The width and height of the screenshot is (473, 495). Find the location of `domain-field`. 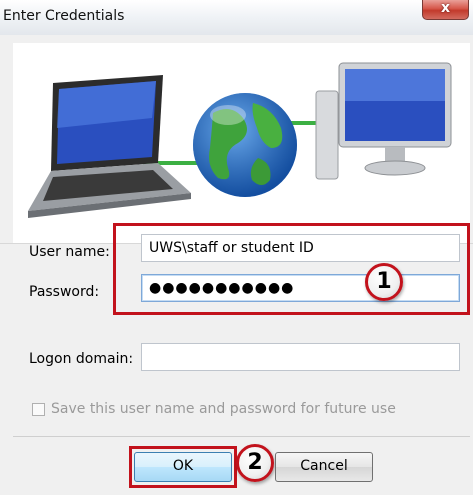

domain-field is located at coordinates (300, 357).